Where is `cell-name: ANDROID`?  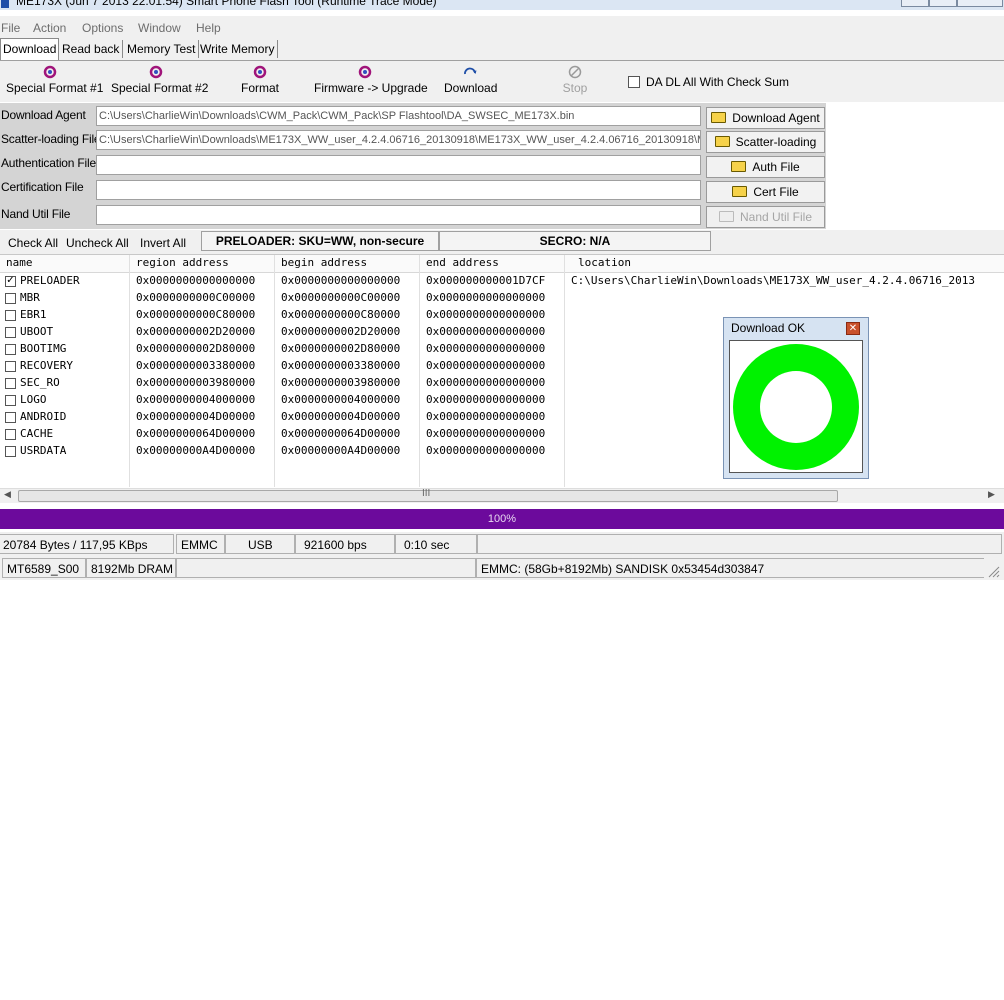 cell-name: ANDROID is located at coordinates (43, 416).